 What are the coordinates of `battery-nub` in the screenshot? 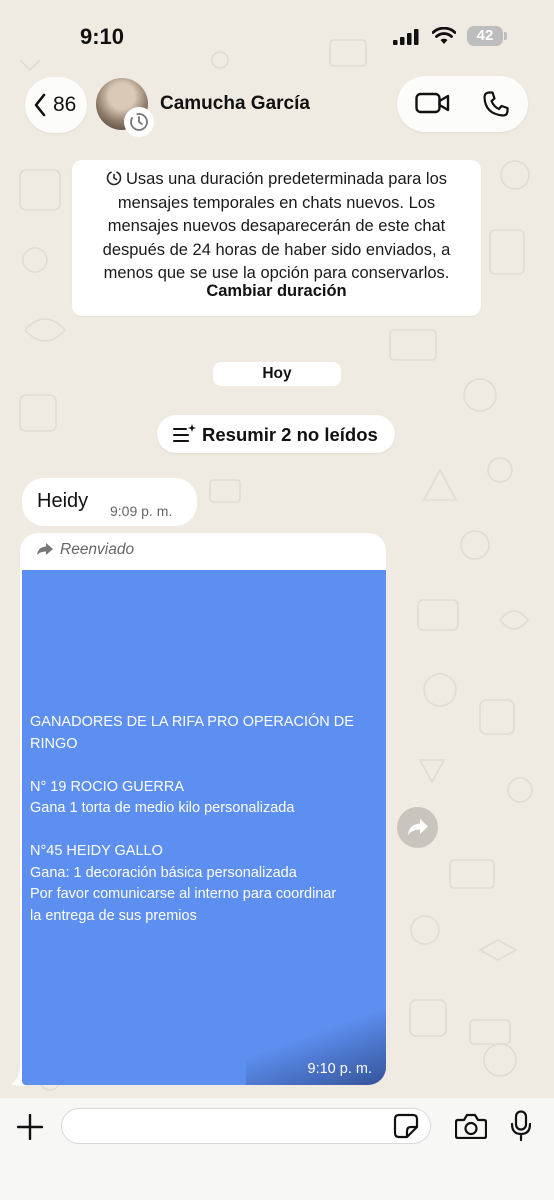 It's located at (505, 36).